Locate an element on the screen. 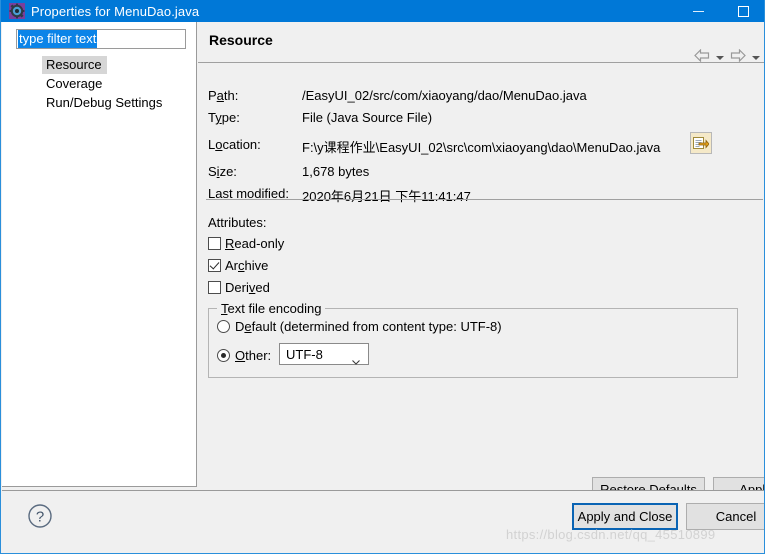 Image resolution: width=765 pixels, height=554 pixels. window-title: Properties for MenuDao.java is located at coordinates (115, 11).